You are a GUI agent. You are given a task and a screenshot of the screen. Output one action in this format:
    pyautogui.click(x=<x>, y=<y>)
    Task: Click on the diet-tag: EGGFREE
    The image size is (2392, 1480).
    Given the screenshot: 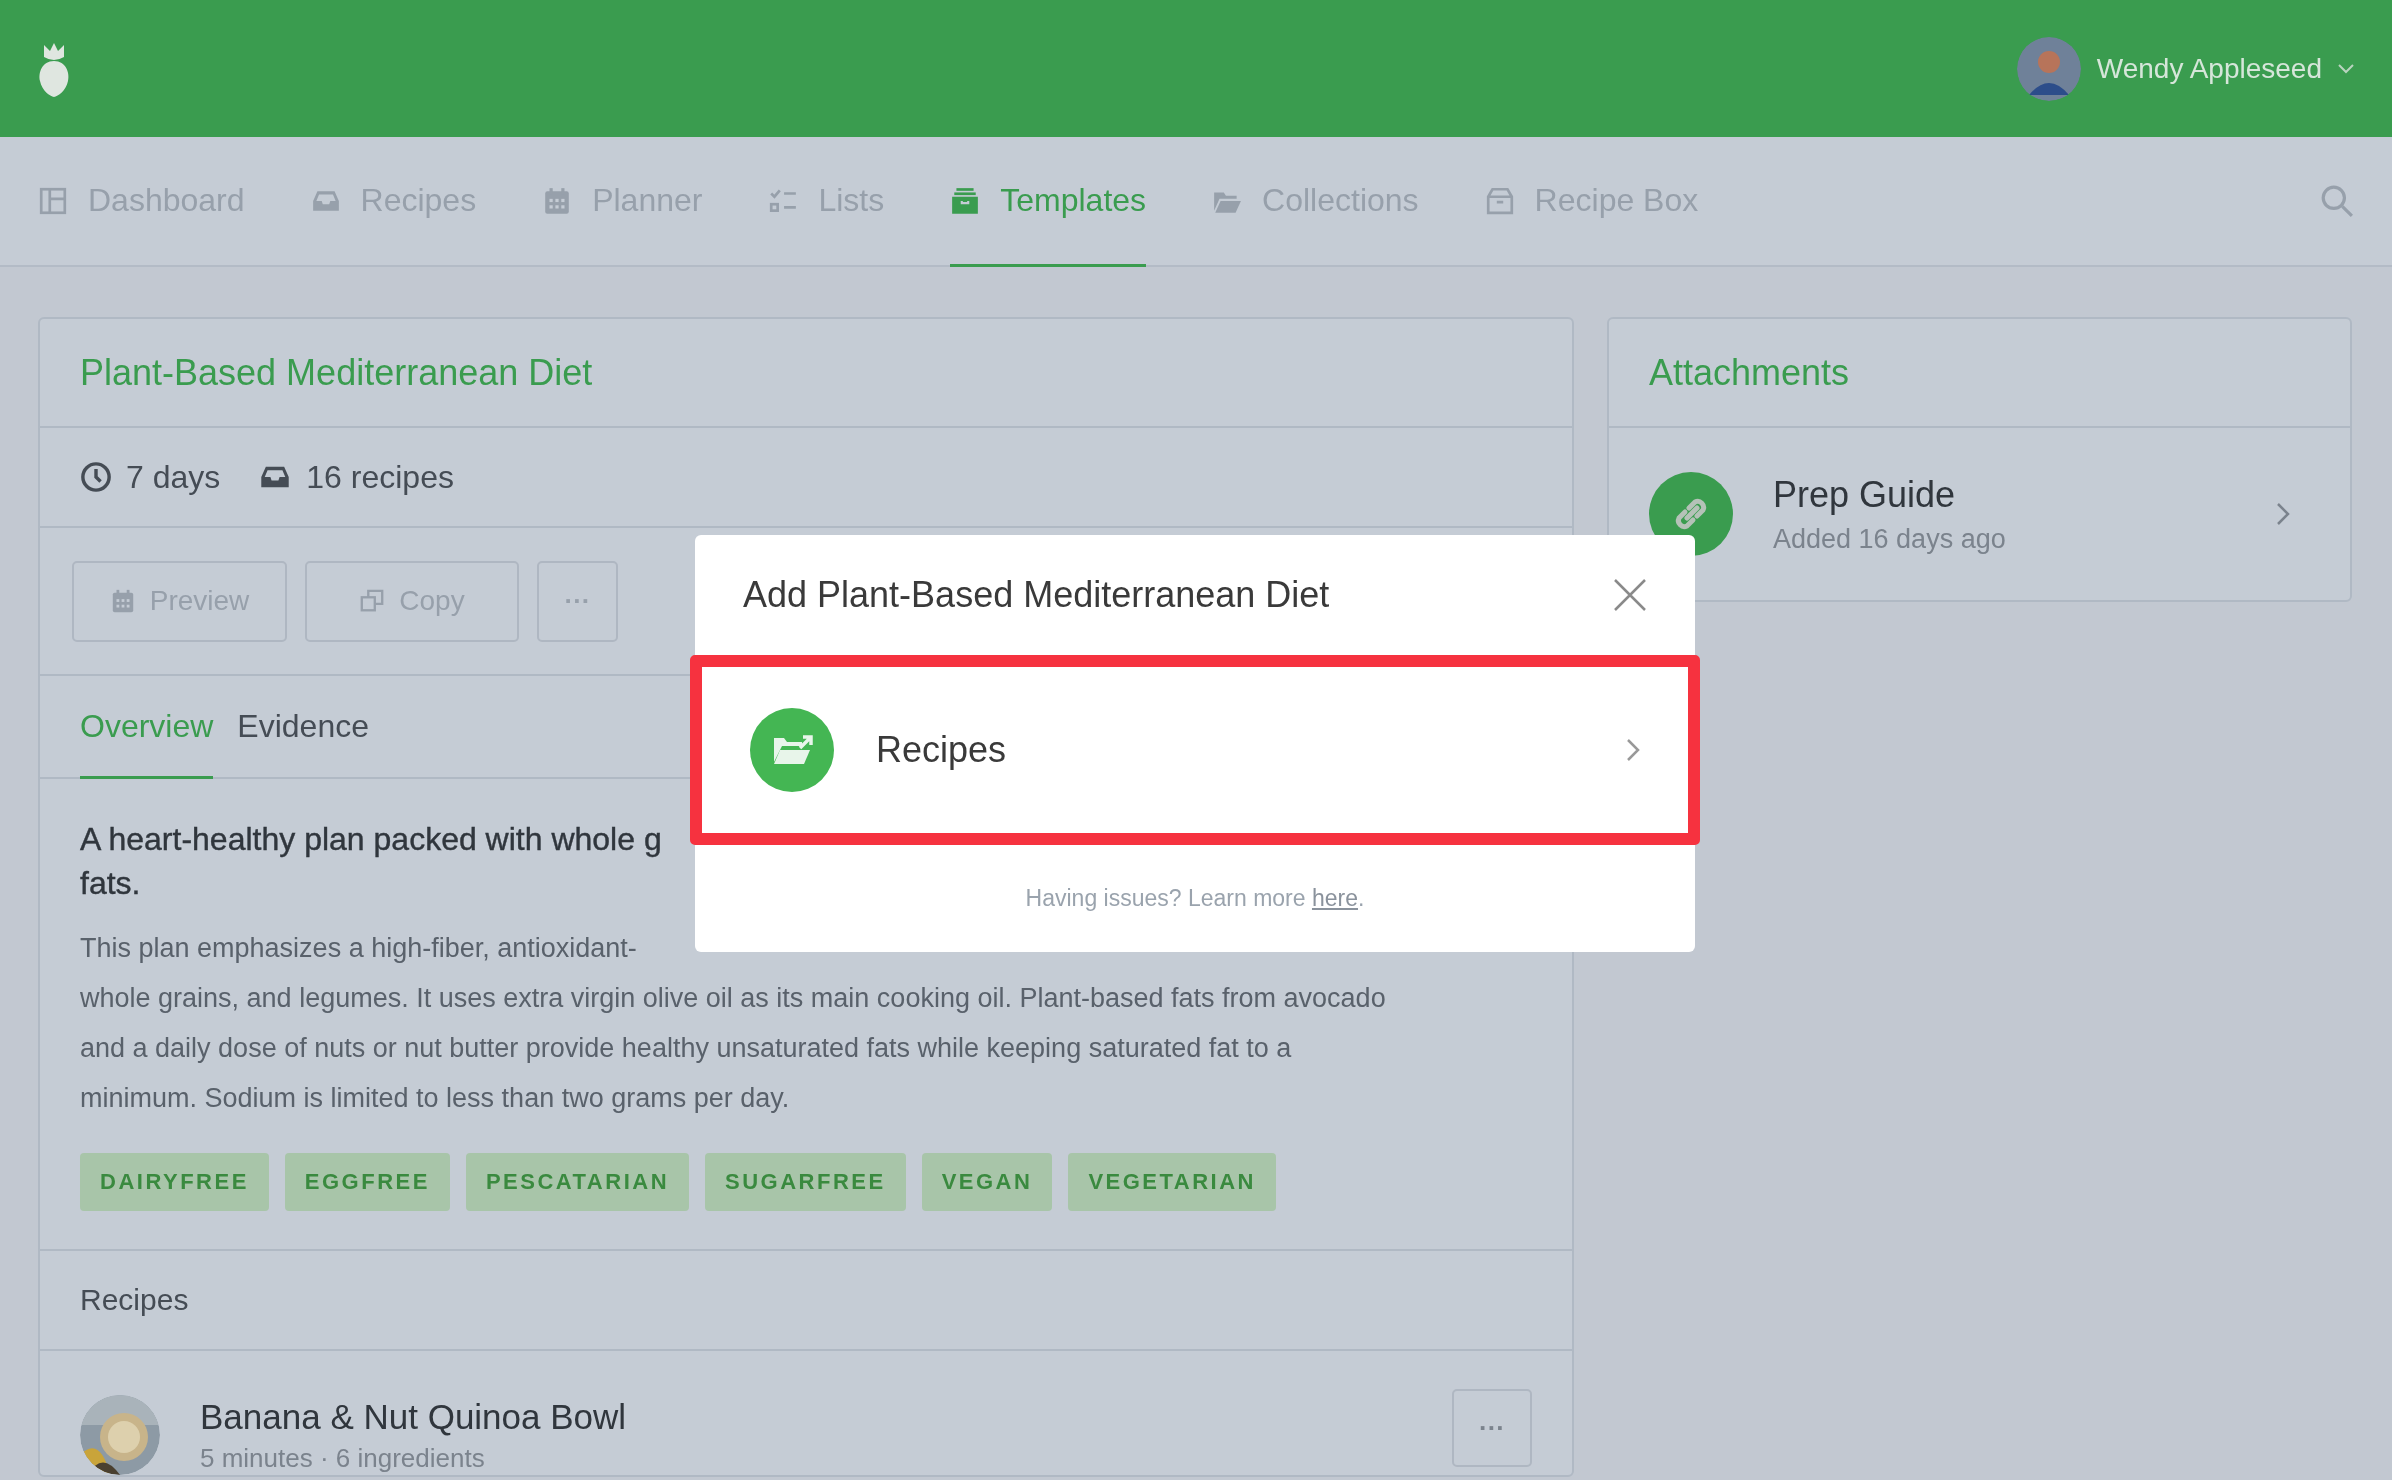 What is the action you would take?
    pyautogui.click(x=367, y=1182)
    